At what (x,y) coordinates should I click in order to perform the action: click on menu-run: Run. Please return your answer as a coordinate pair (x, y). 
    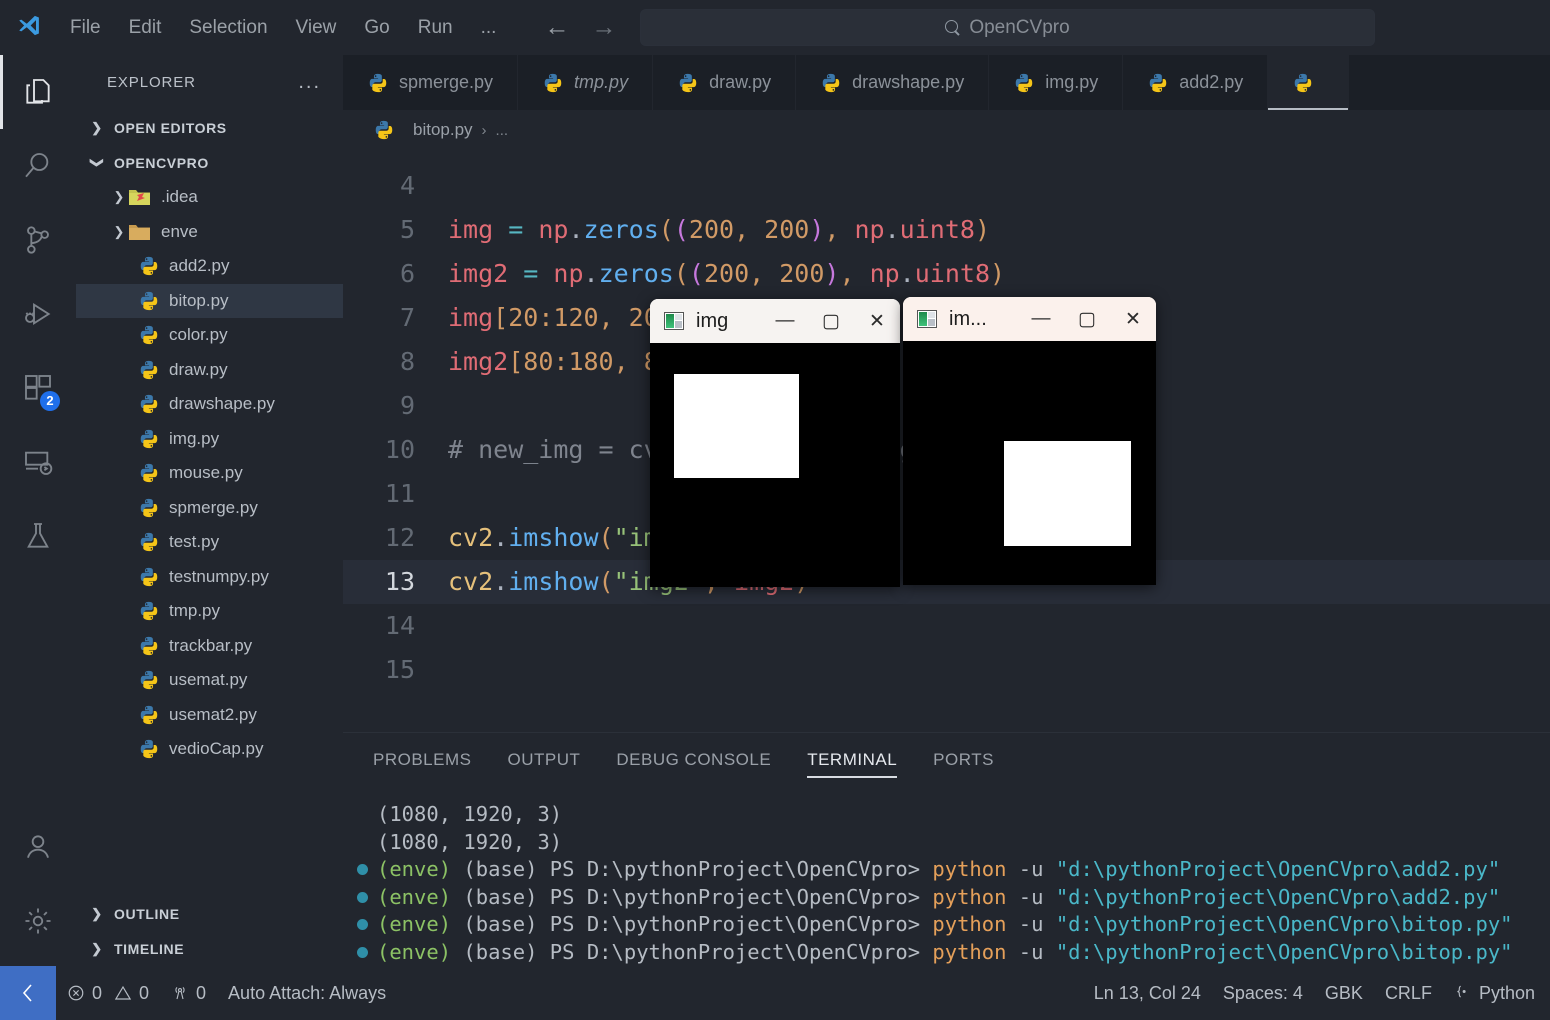
    Looking at the image, I should click on (435, 27).